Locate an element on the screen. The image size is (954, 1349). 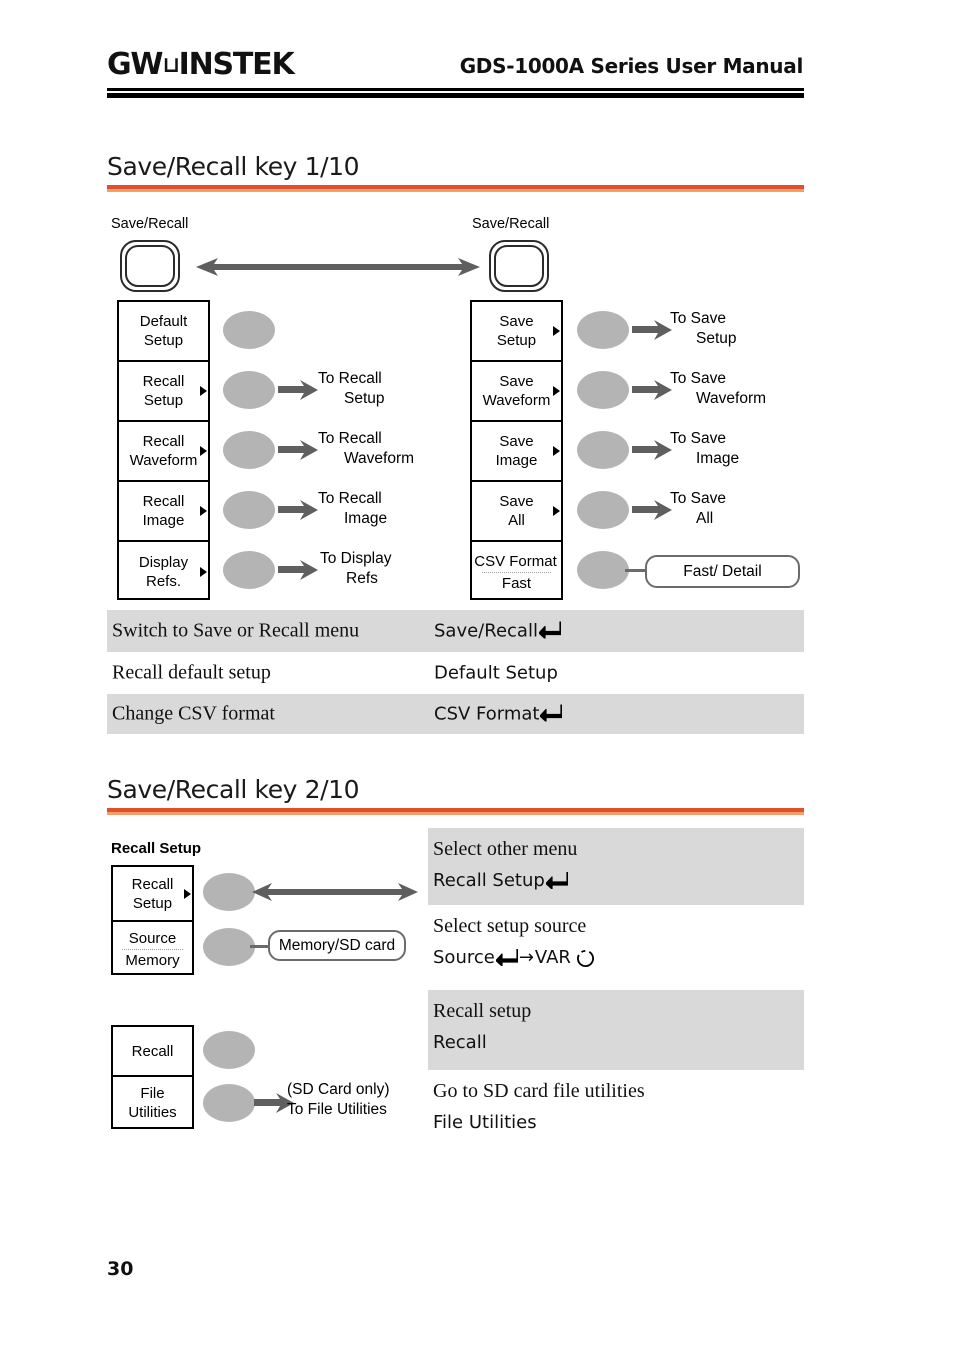
menu-cell-recall-image: Recall Image is located at coordinates (163, 512).